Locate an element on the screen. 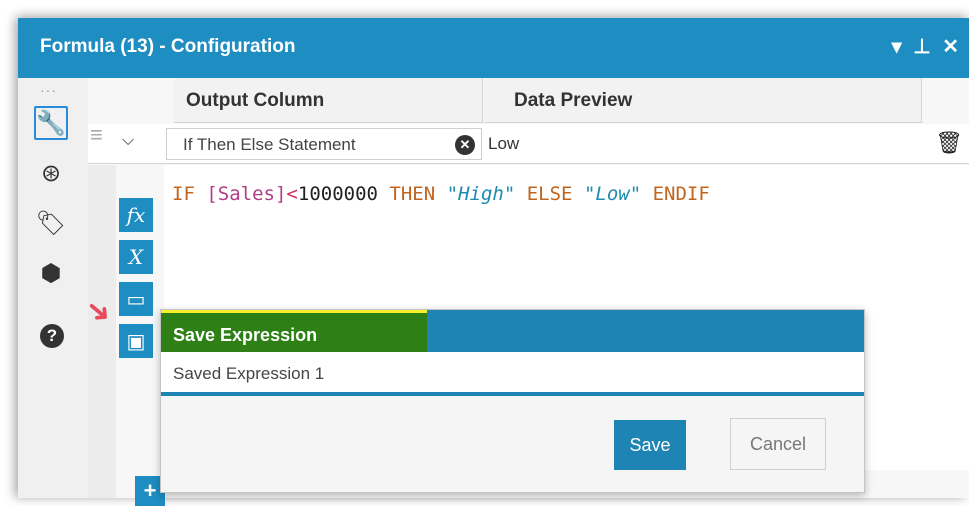  dialog-title: Save Expression is located at coordinates (294, 331).